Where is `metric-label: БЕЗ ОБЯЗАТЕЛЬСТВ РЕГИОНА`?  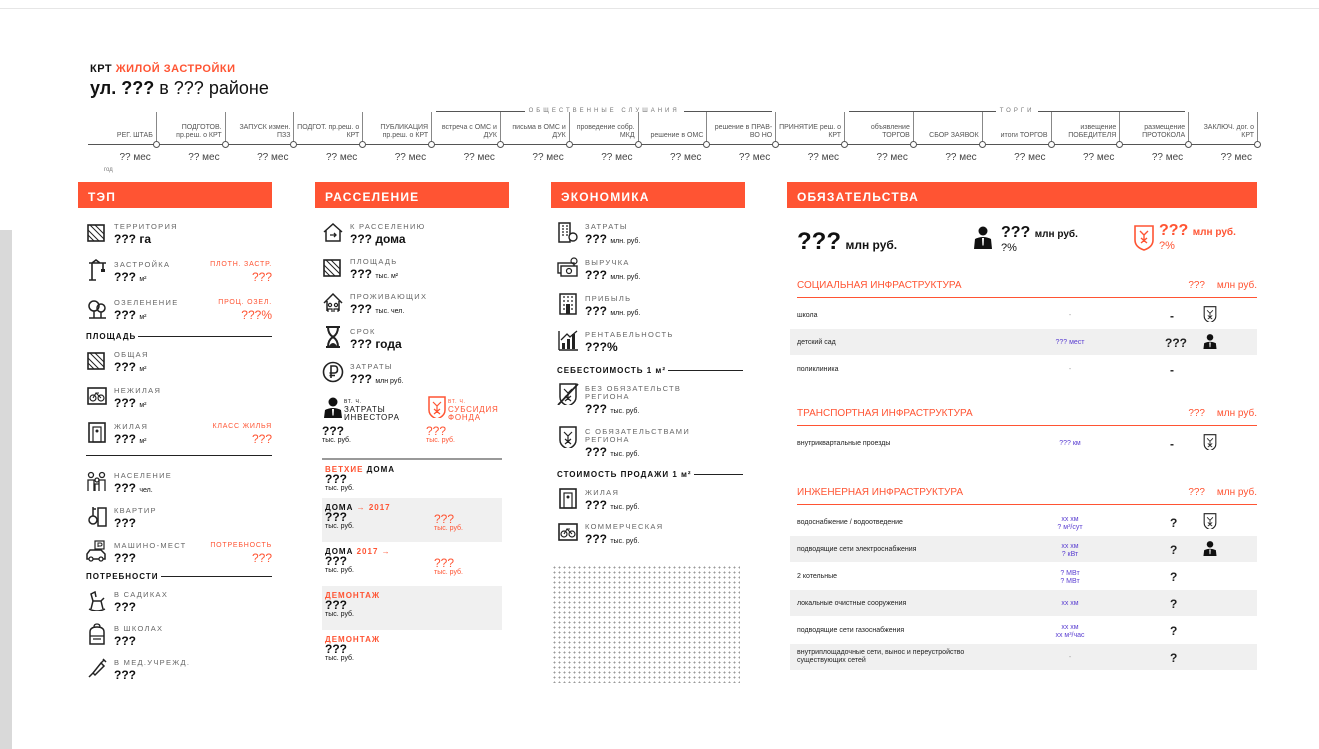 metric-label: БЕЗ ОБЯЗАТЕЛЬСТВ РЕГИОНА is located at coordinates (633, 392).